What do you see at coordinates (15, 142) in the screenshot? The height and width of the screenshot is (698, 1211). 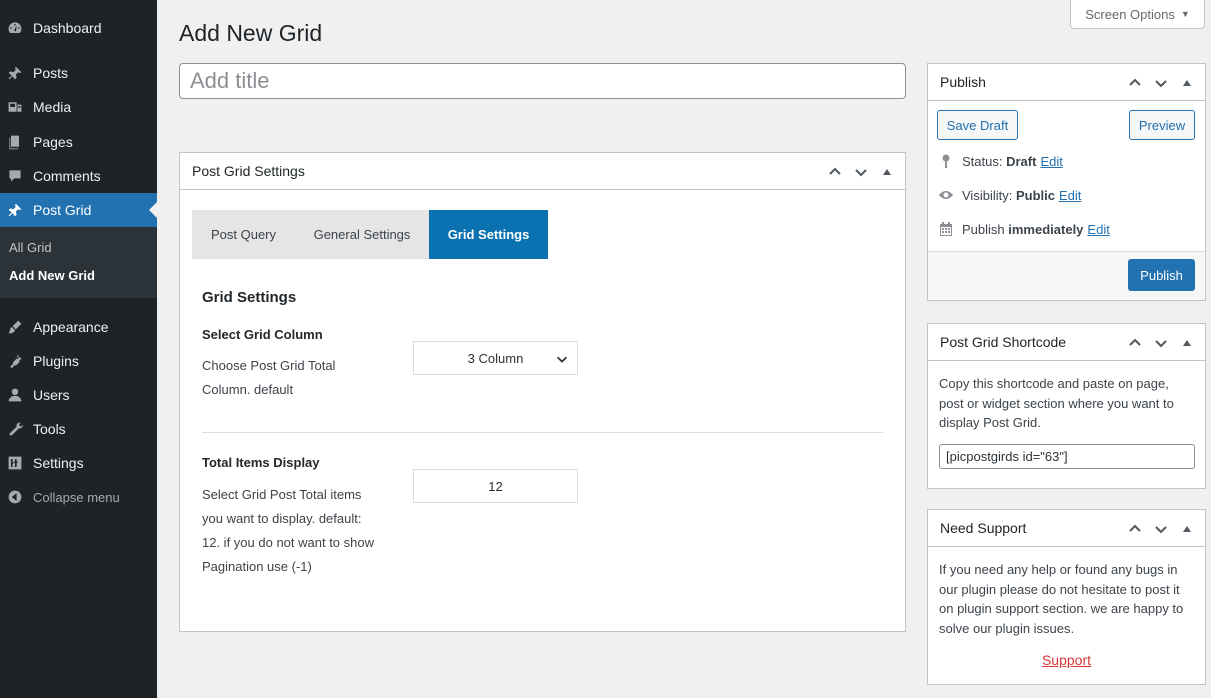 I see `pages-icon` at bounding box center [15, 142].